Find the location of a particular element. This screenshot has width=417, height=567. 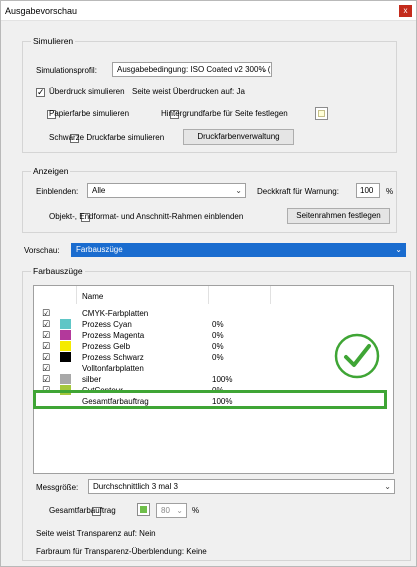

einblenden-label: Einblenden: is located at coordinates (57, 191).